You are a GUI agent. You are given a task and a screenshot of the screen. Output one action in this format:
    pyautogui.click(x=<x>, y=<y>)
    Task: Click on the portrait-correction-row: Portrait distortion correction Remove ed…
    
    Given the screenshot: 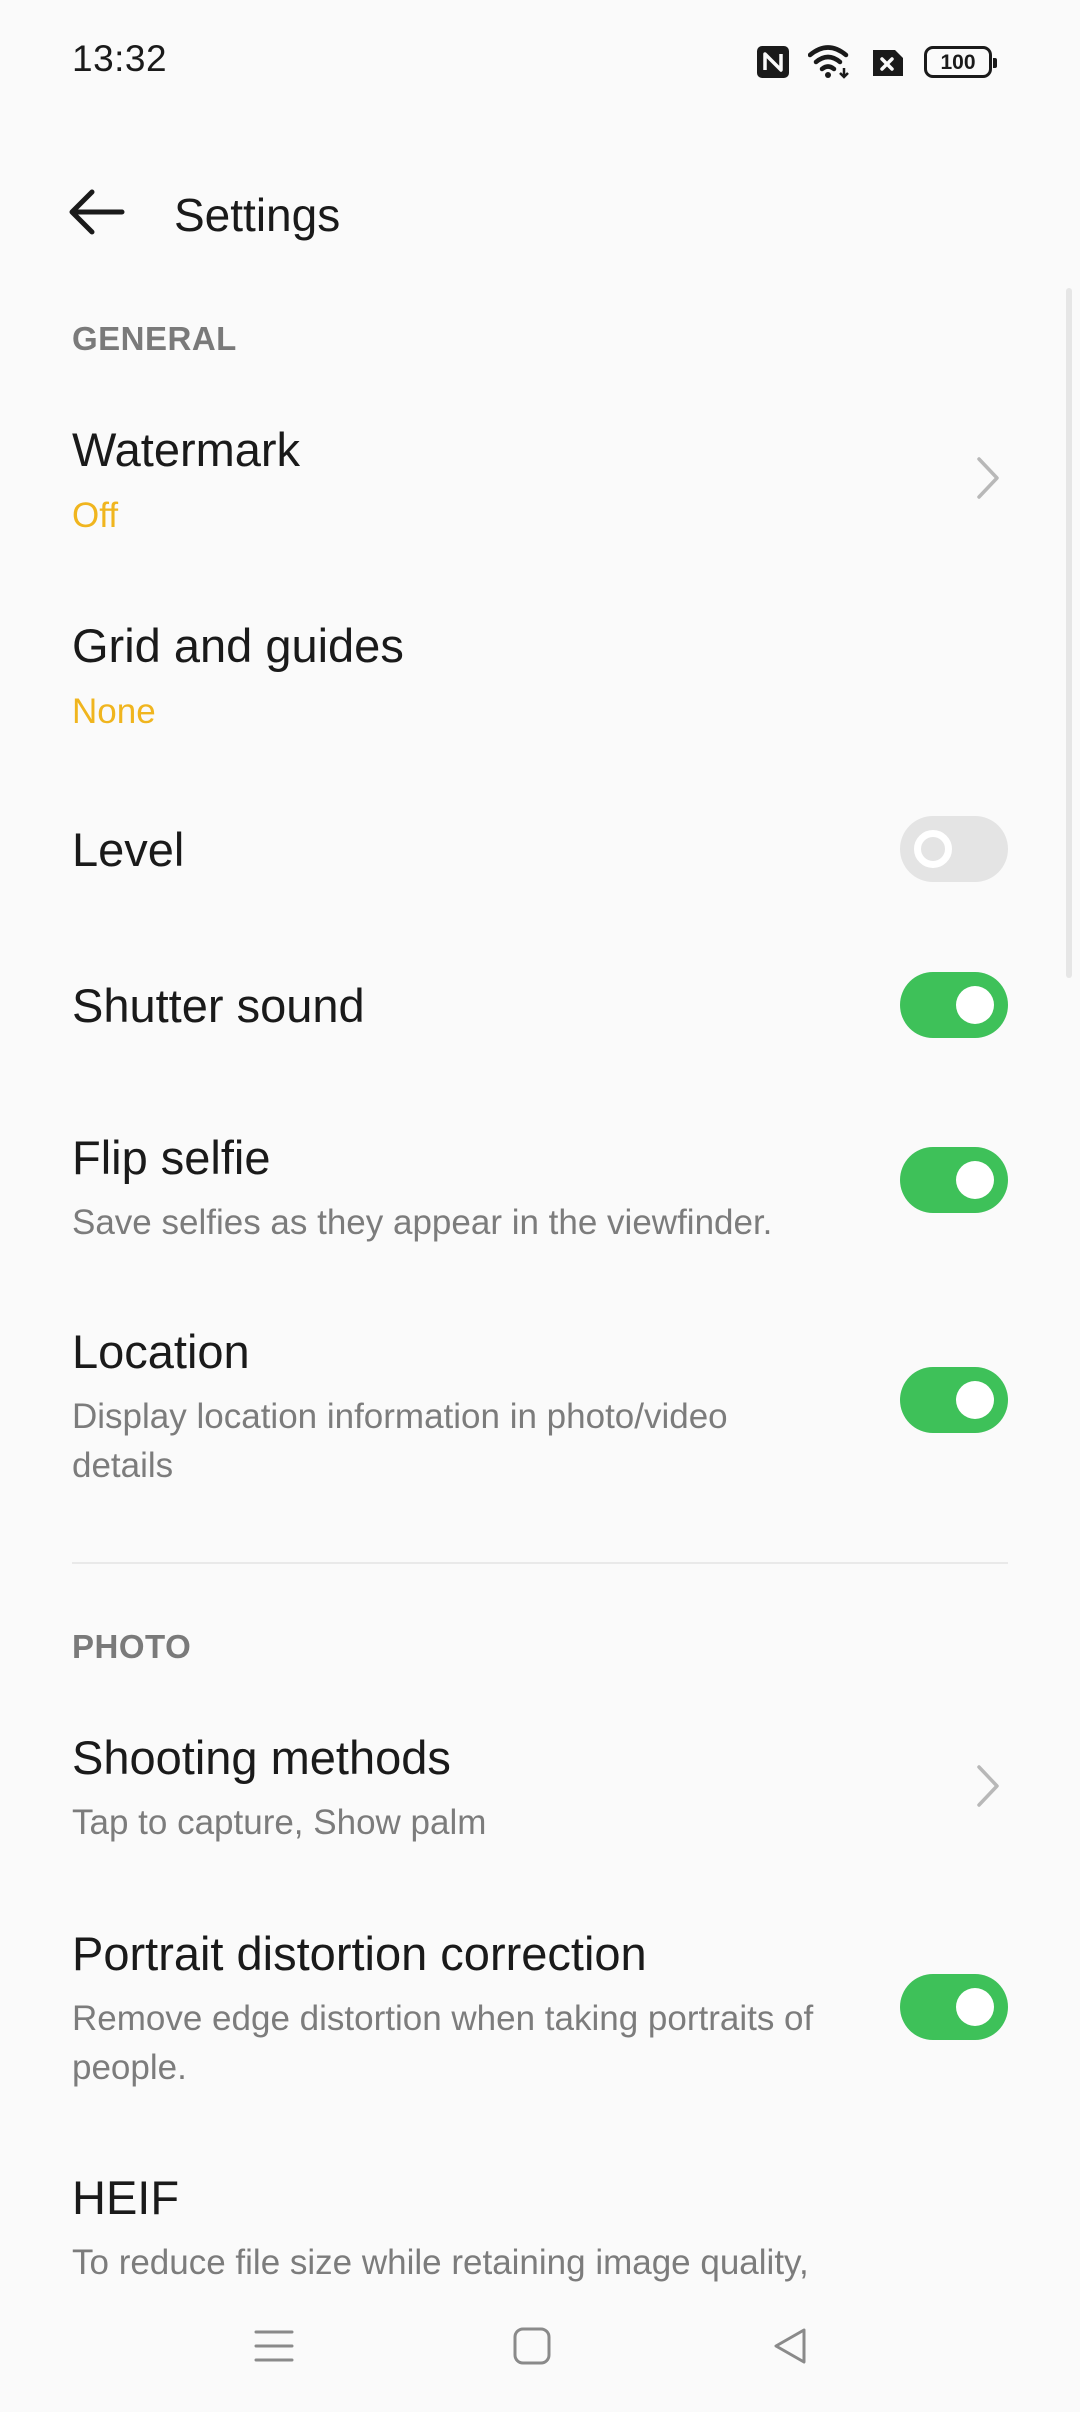 What is the action you would take?
    pyautogui.click(x=540, y=2004)
    